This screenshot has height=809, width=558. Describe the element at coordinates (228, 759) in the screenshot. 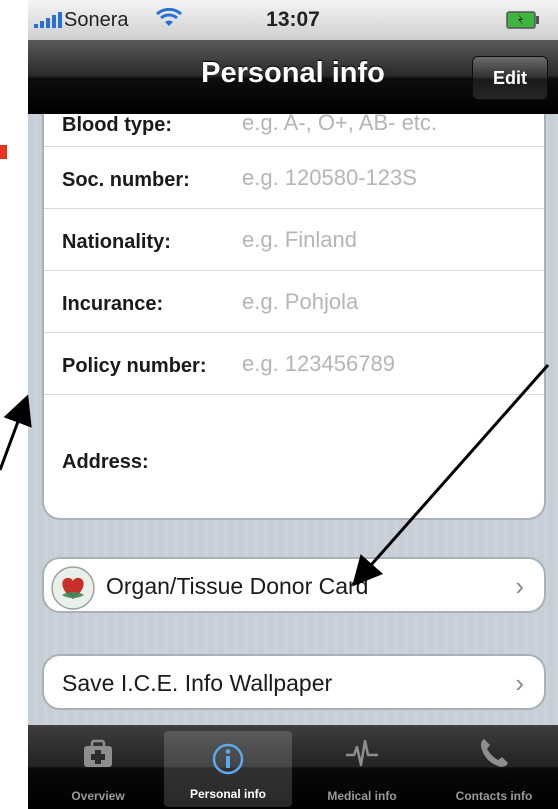

I see `info-icon` at that location.